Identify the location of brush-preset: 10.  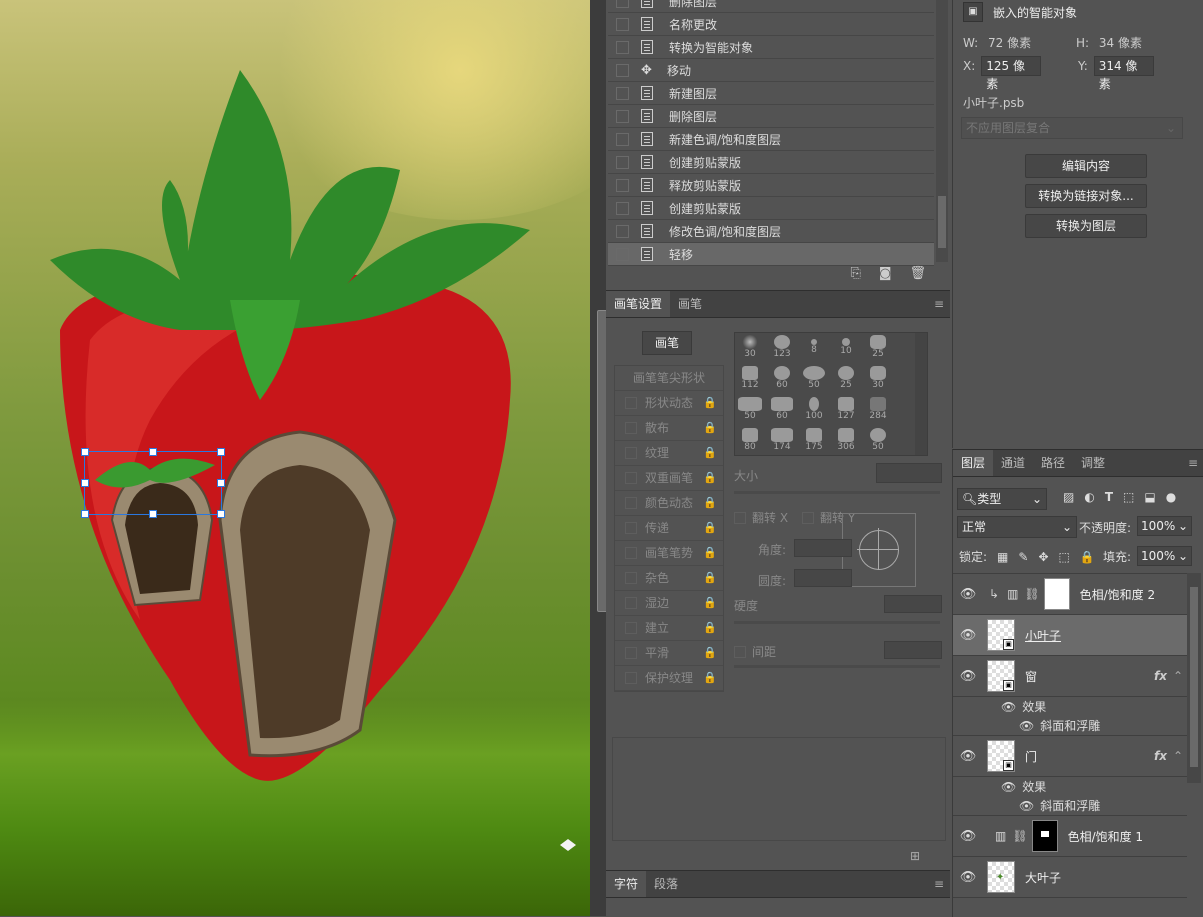
(846, 348).